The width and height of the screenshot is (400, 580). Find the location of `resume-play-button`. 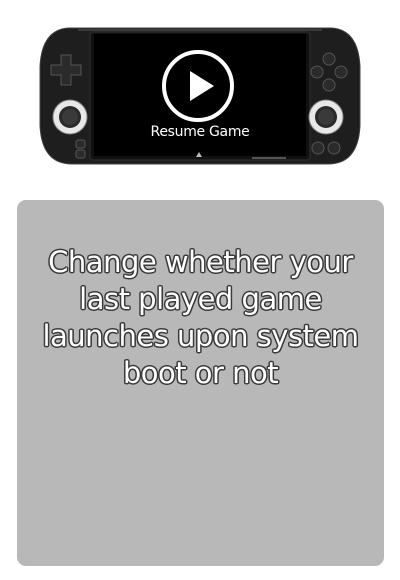

resume-play-button is located at coordinates (198, 86).